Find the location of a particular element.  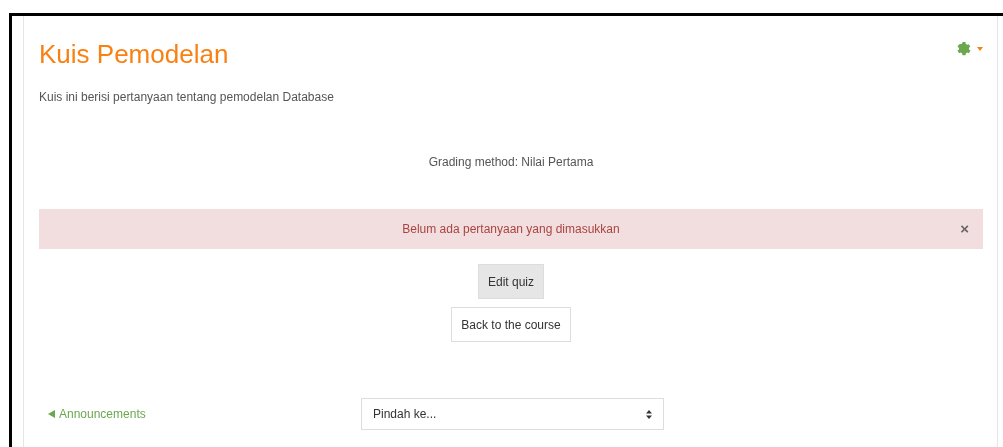

caret-icon is located at coordinates (980, 49).